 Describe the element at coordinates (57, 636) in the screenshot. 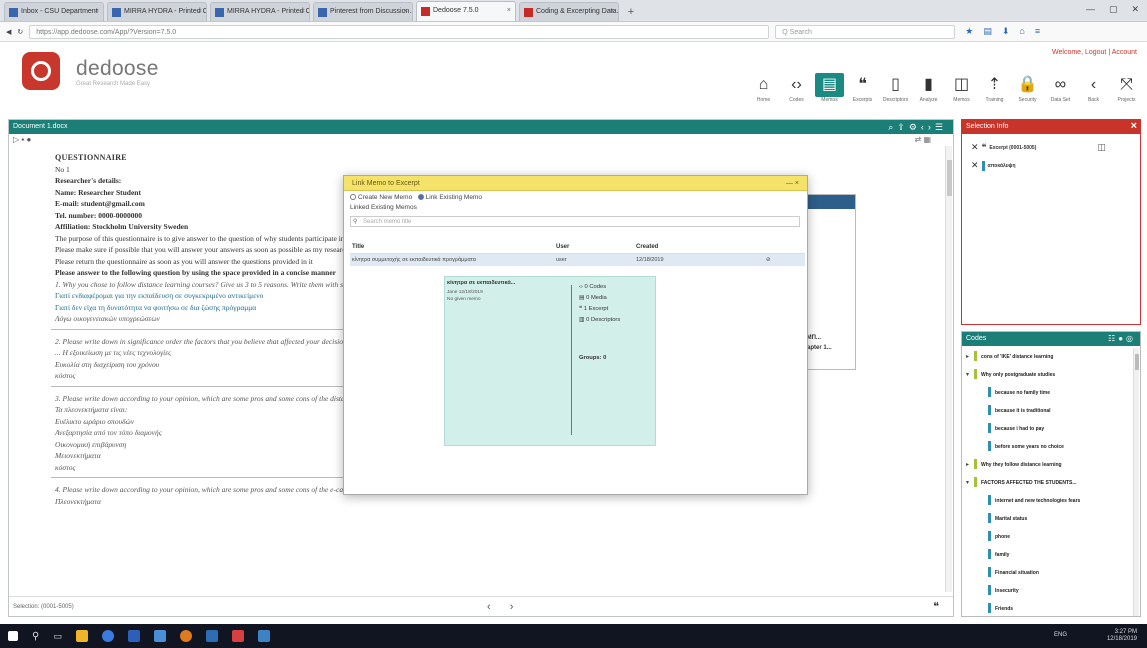

I see `task-view-icon: ▭` at that location.